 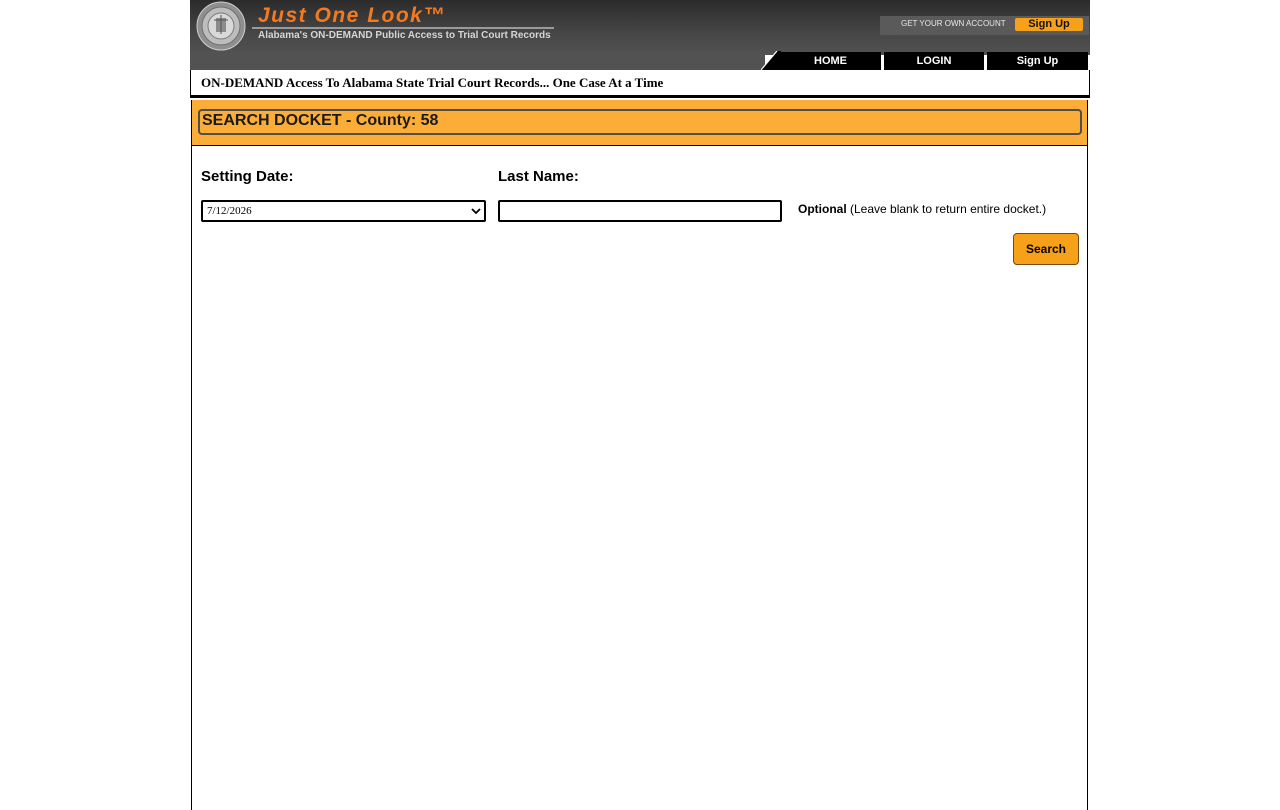 I want to click on logo-divider, so click(x=403, y=28).